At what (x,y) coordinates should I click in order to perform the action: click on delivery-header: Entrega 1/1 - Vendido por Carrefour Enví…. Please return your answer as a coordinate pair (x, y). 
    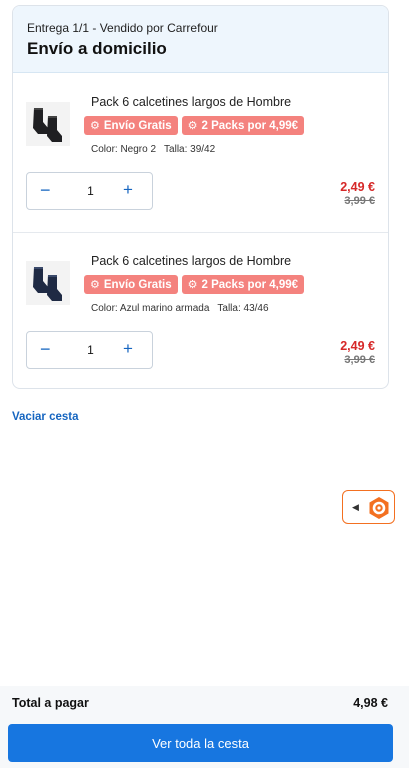
    Looking at the image, I should click on (200, 39).